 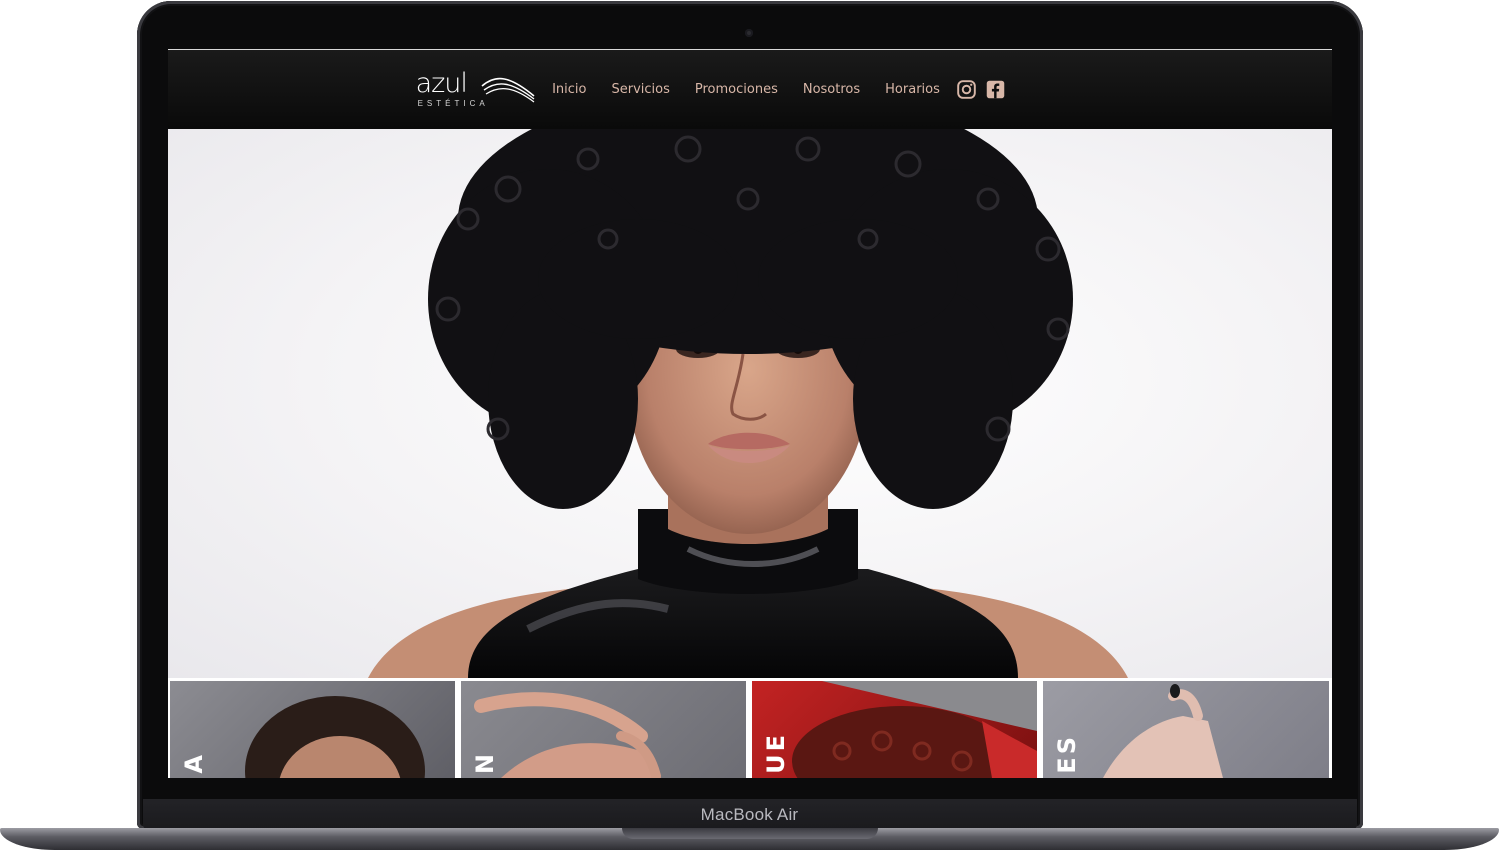 I want to click on card-2-label: N, so click(x=485, y=762).